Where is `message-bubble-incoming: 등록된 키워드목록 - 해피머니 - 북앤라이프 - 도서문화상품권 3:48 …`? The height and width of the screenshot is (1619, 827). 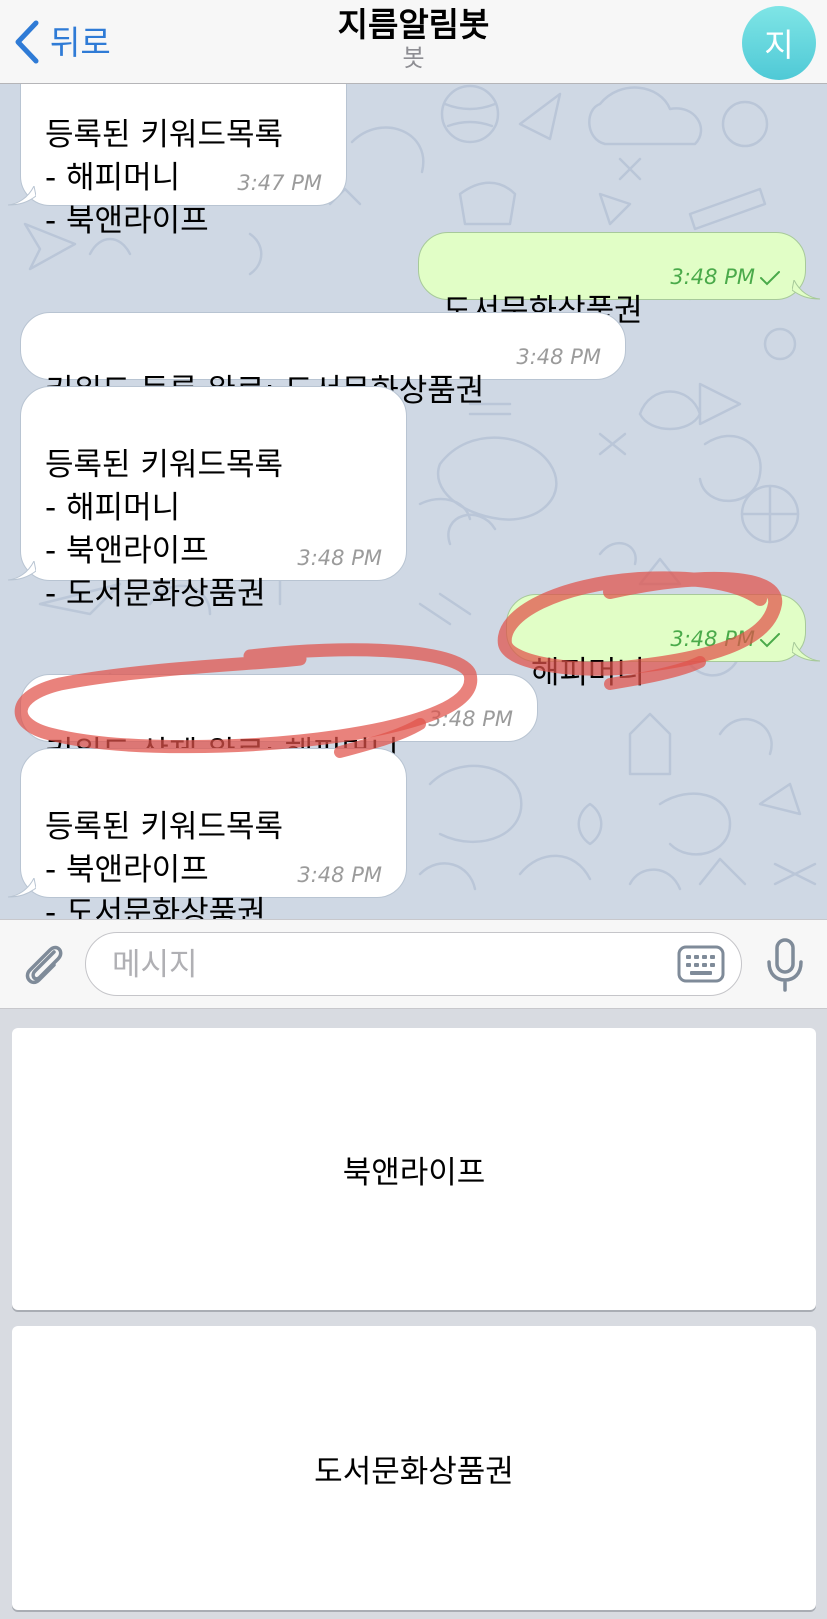
message-bubble-incoming: 등록된 키워드목록 - 해피머니 - 북앤라이프 - 도서문화상품권 3:48 … is located at coordinates (213, 499).